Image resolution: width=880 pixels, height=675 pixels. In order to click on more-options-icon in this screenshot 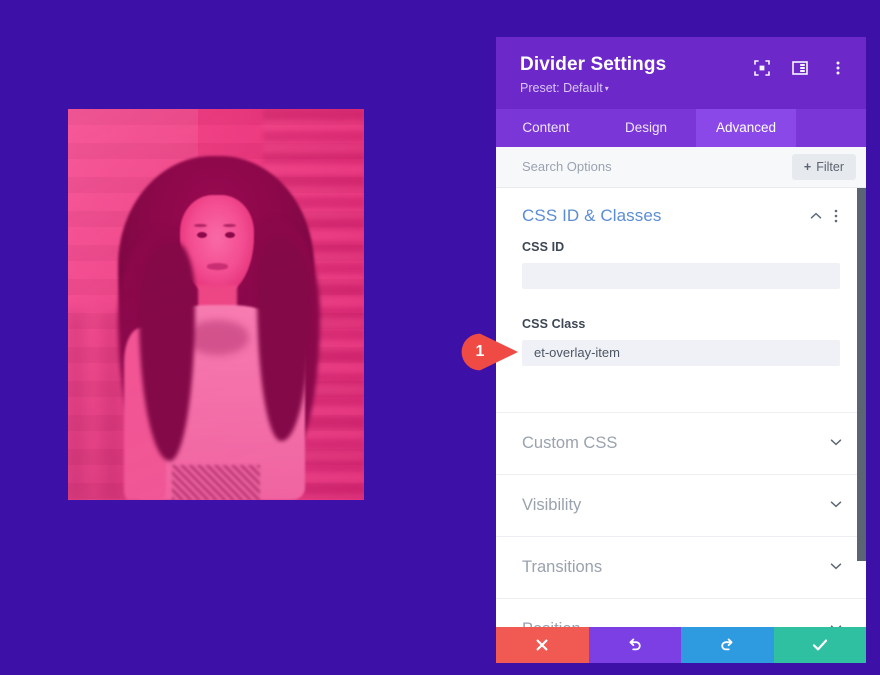, I will do `click(838, 68)`.